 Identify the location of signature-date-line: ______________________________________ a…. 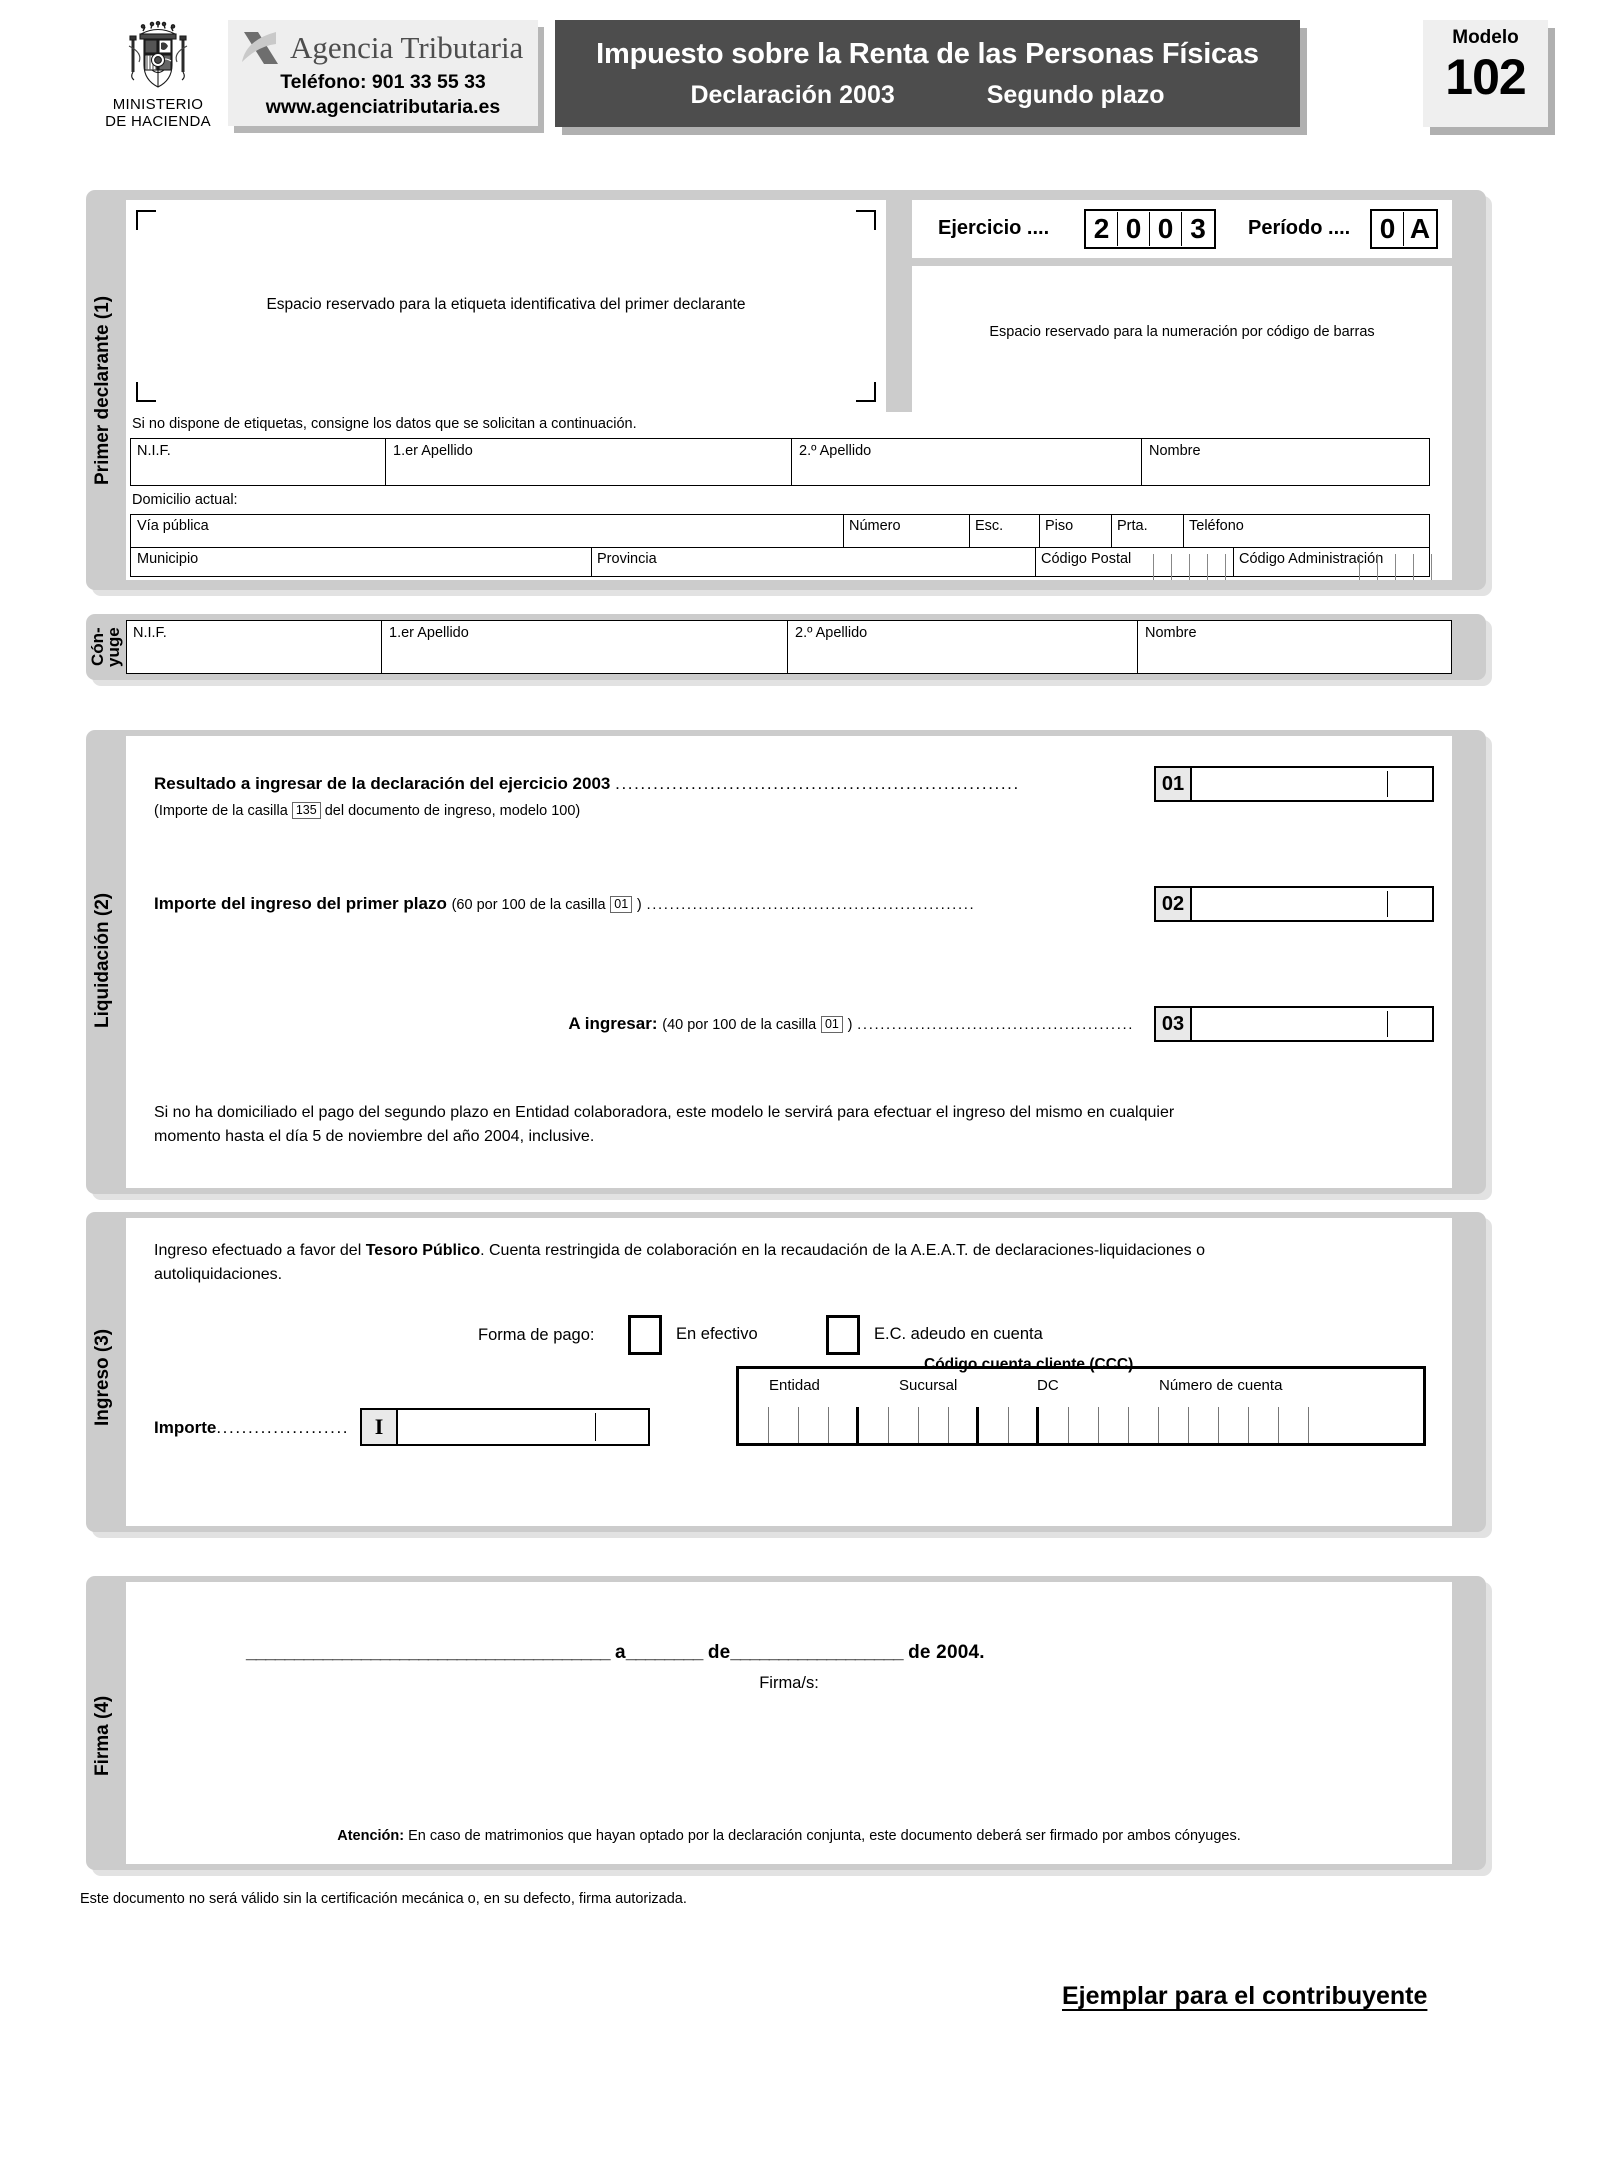
(615, 1653).